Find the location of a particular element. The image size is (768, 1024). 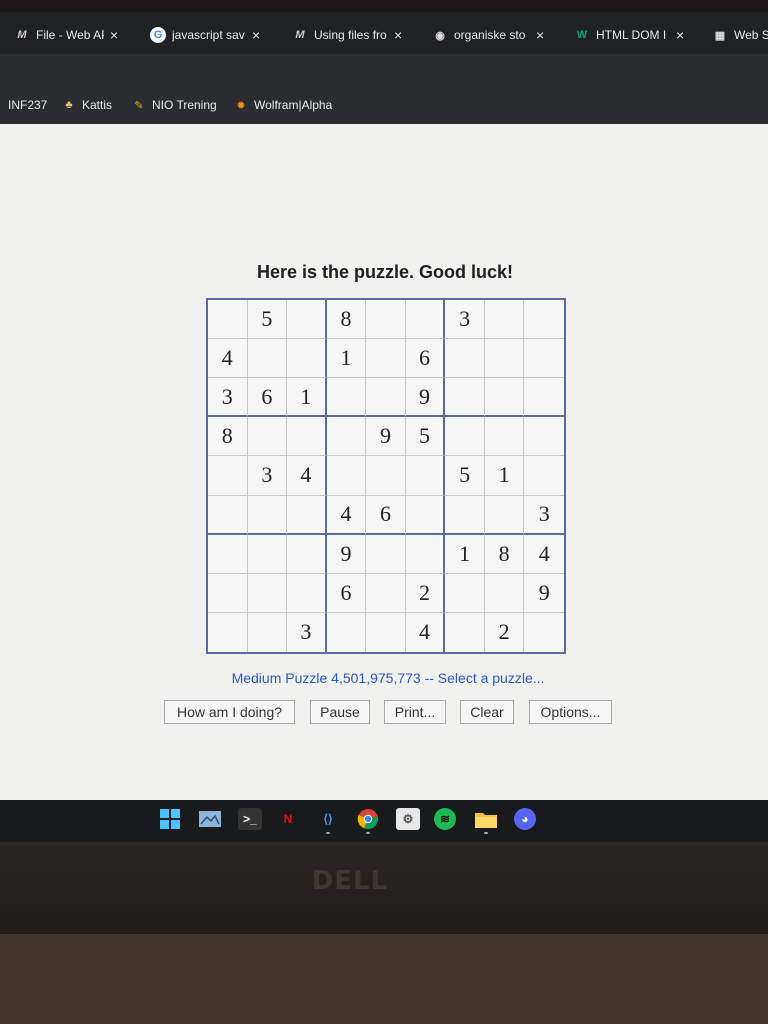

spotify-icon: ≋ is located at coordinates (445, 819).